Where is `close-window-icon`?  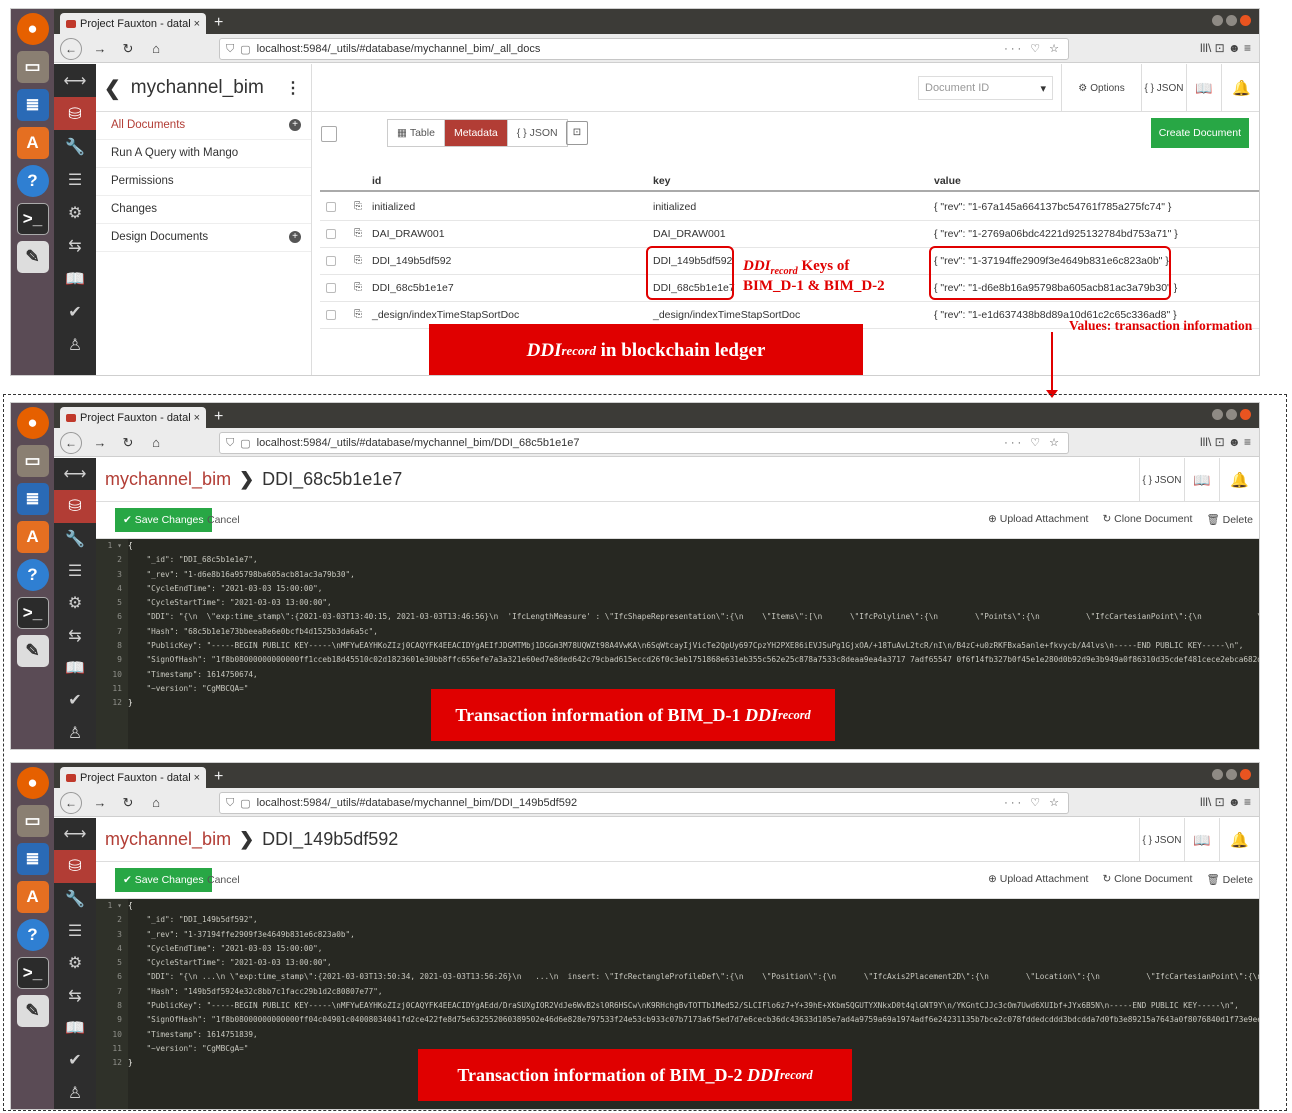
close-window-icon is located at coordinates (1245, 774).